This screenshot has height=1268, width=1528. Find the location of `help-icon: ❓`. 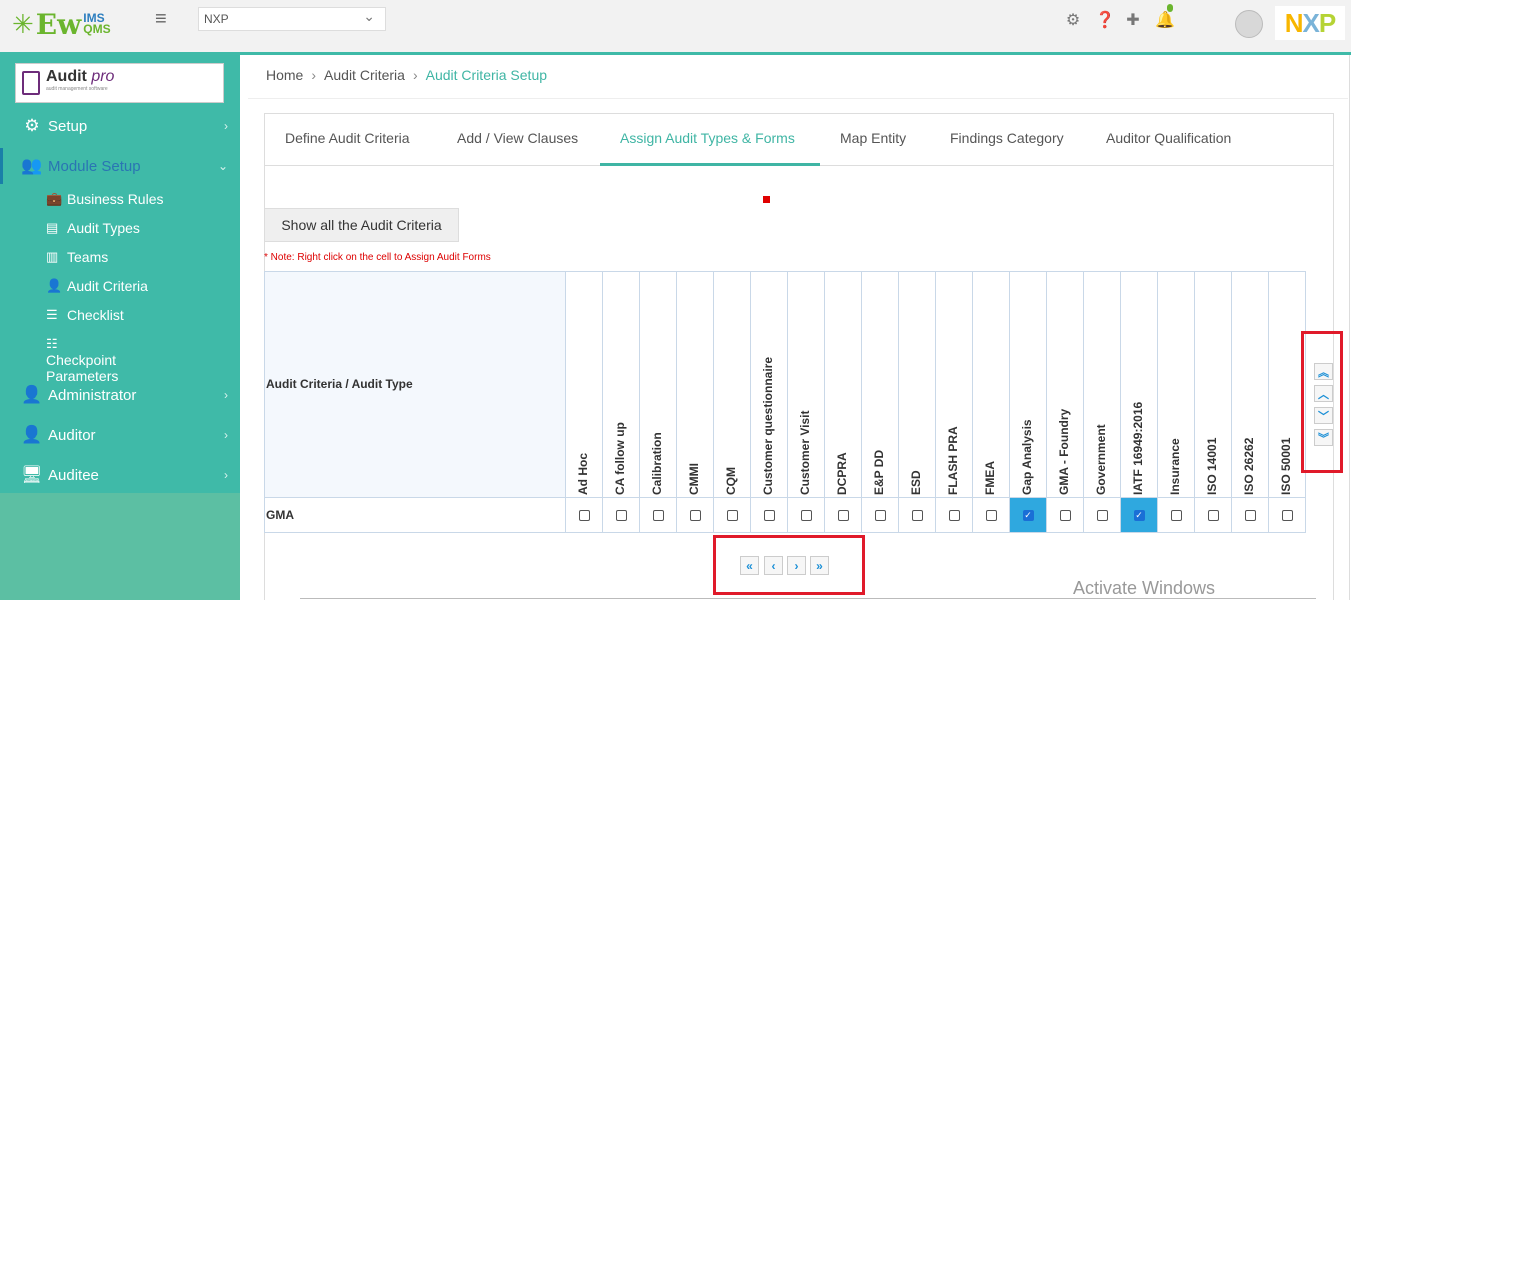

help-icon: ❓ is located at coordinates (1105, 20).